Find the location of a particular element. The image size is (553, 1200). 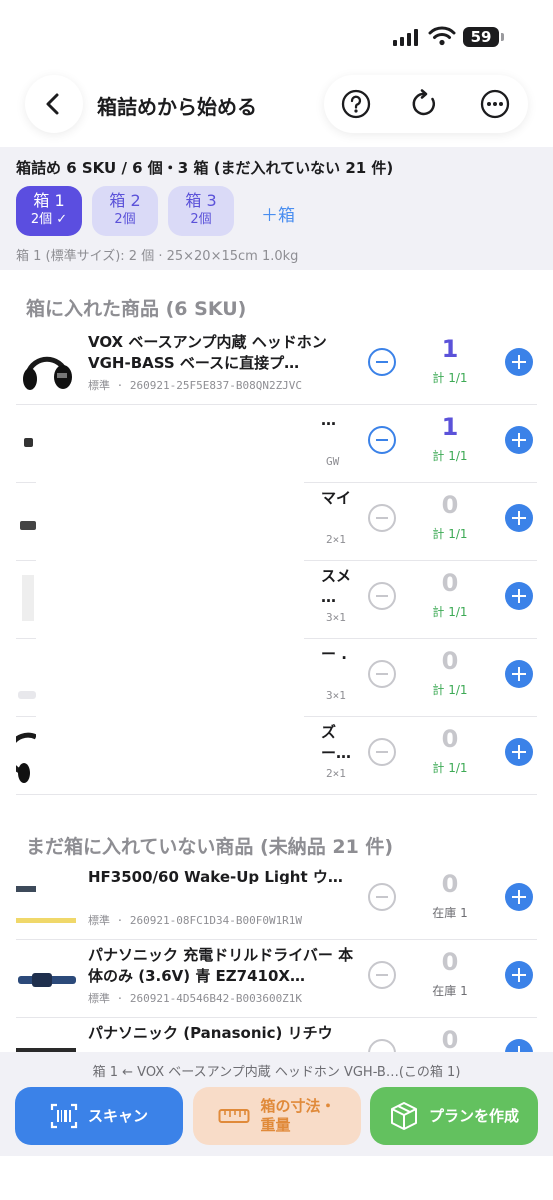

wifi-icon is located at coordinates (442, 36).